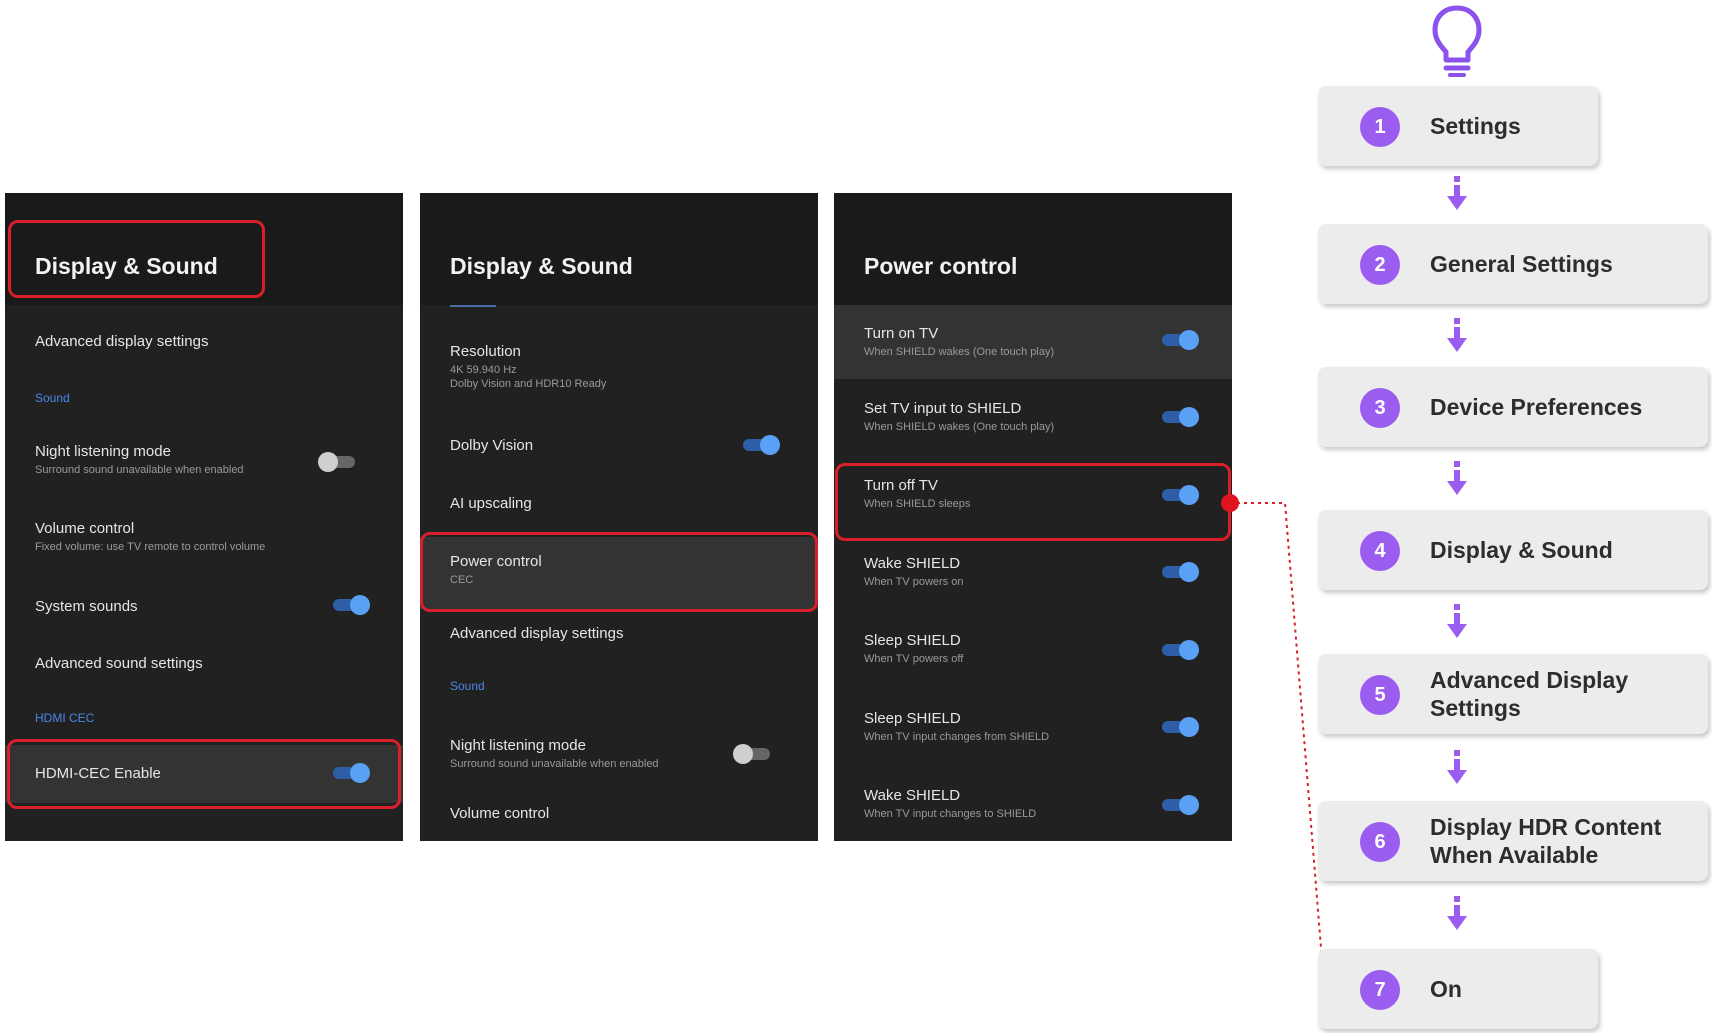 Image resolution: width=1712 pixels, height=1033 pixels. Describe the element at coordinates (619, 249) in the screenshot. I see `panel-header: Display & Sound` at that location.